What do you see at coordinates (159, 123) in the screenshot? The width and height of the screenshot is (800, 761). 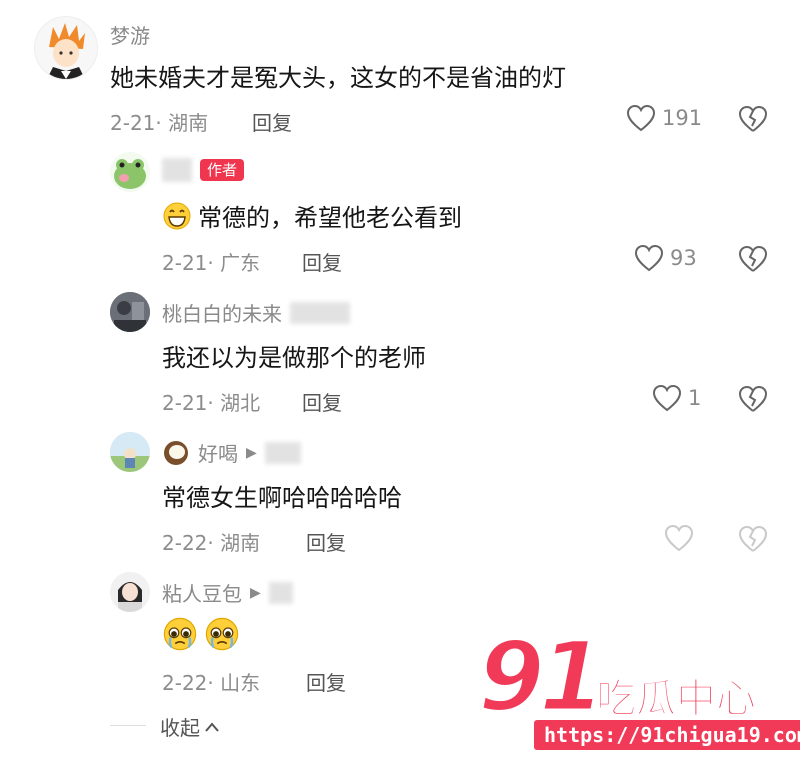 I see `comment-meta: 2-21· 湖南` at bounding box center [159, 123].